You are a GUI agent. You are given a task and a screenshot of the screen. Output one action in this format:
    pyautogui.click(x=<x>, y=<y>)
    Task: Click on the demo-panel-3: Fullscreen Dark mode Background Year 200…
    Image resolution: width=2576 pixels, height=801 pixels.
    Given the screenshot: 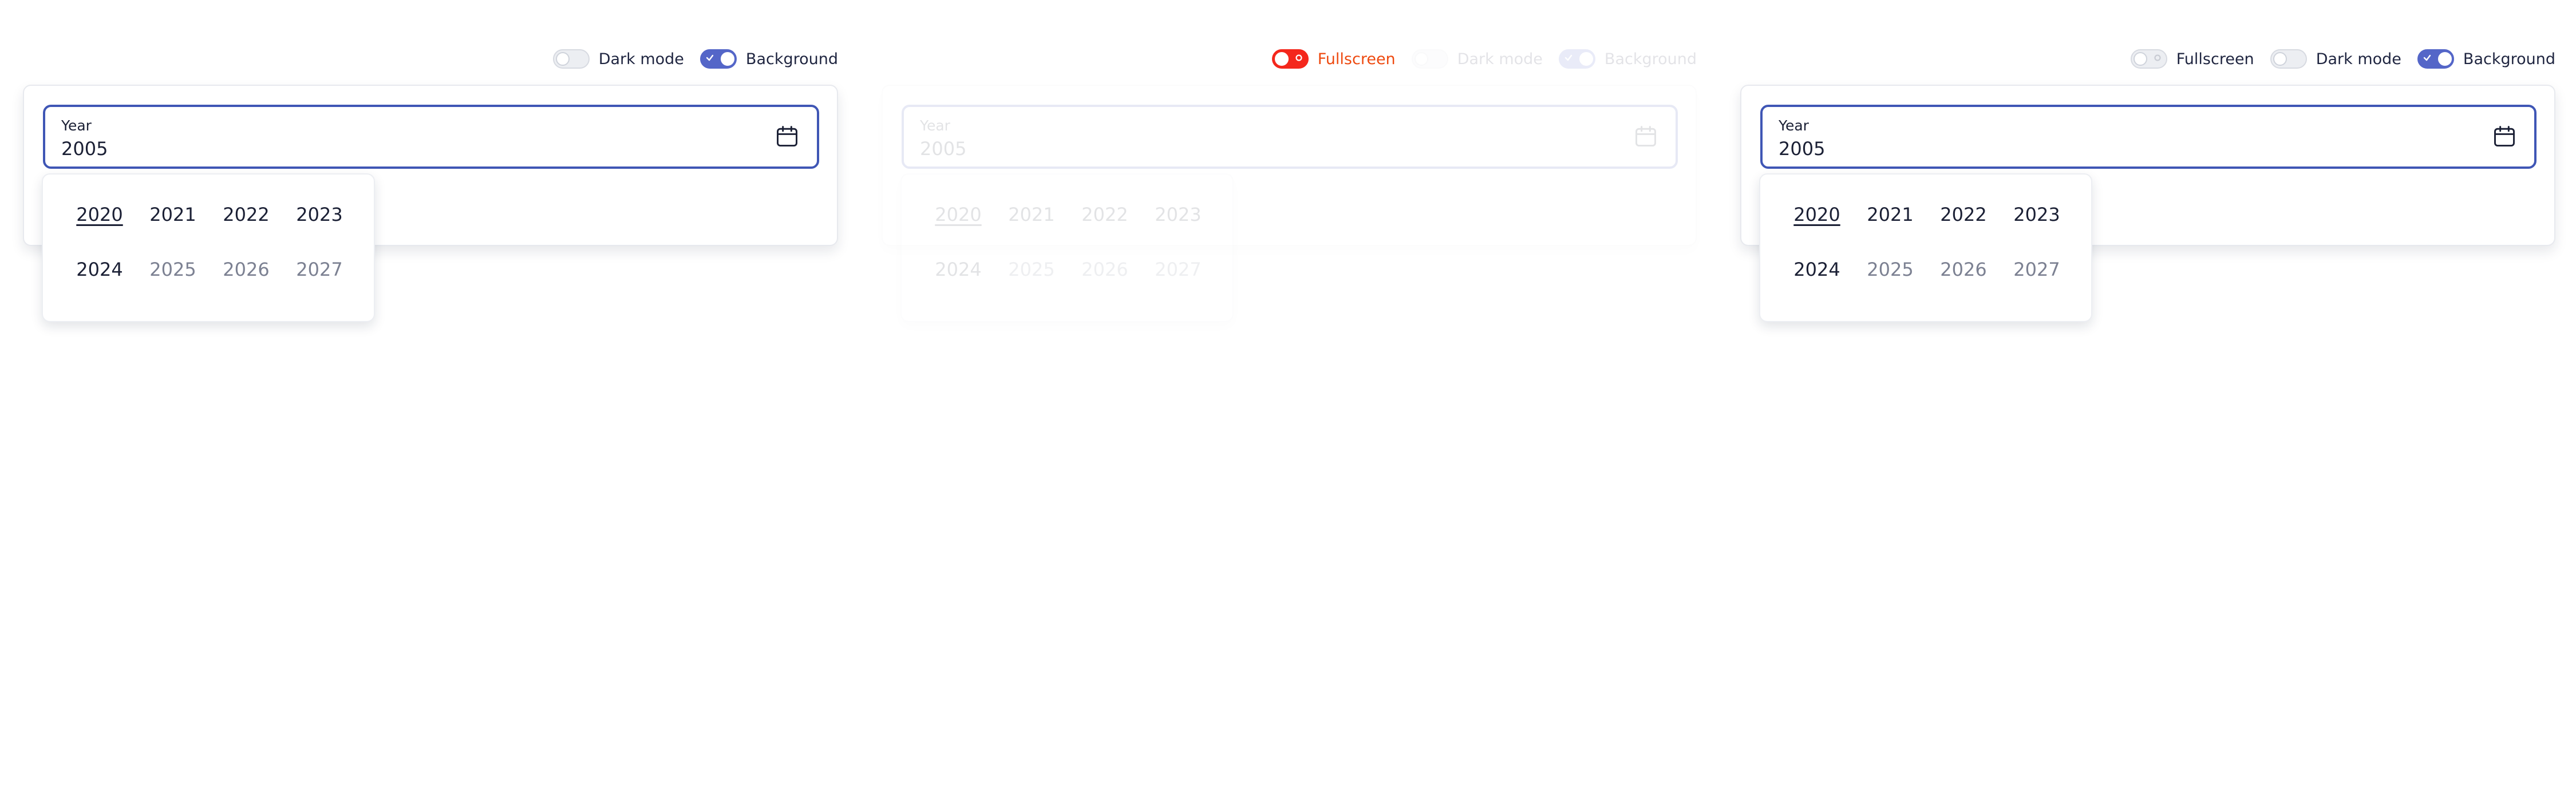 What is the action you would take?
    pyautogui.click(x=2147, y=188)
    